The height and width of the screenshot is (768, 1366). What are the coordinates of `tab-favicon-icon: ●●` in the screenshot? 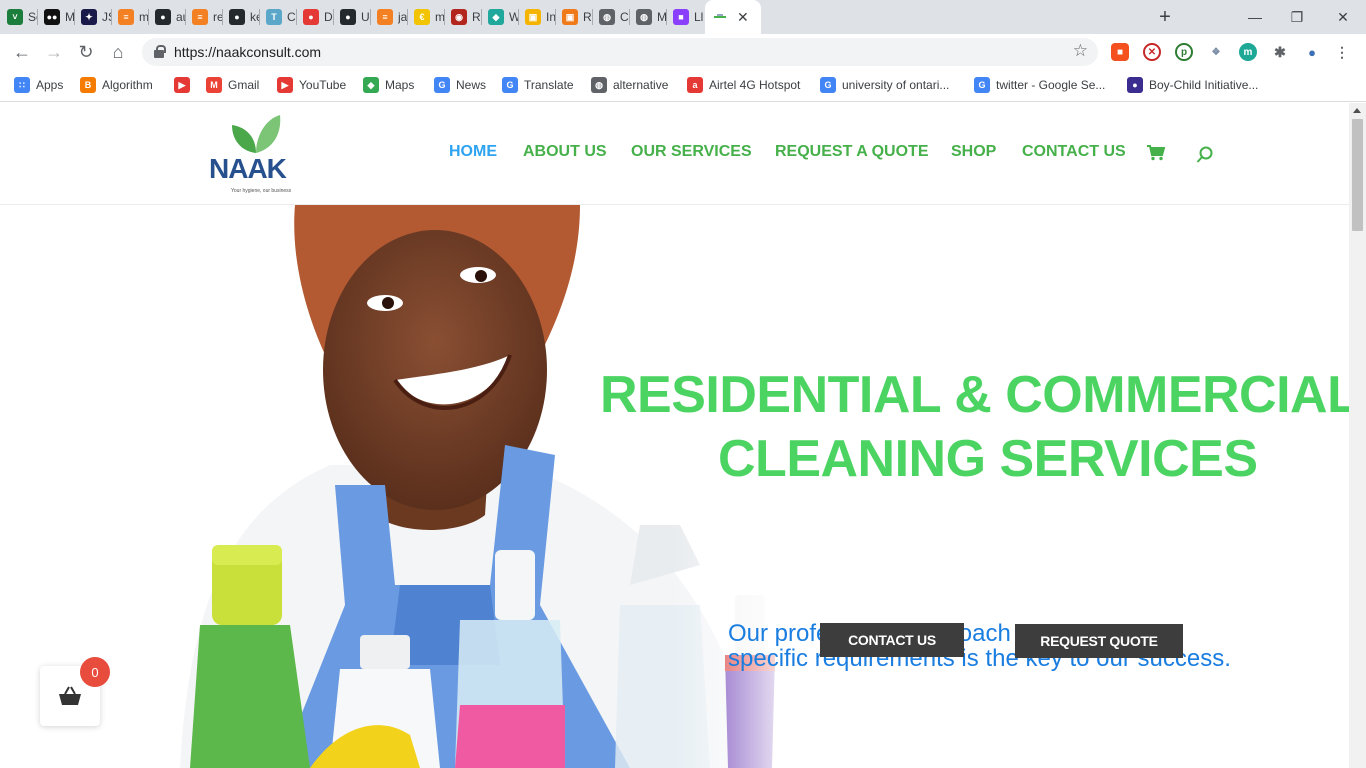 It's located at (52, 17).